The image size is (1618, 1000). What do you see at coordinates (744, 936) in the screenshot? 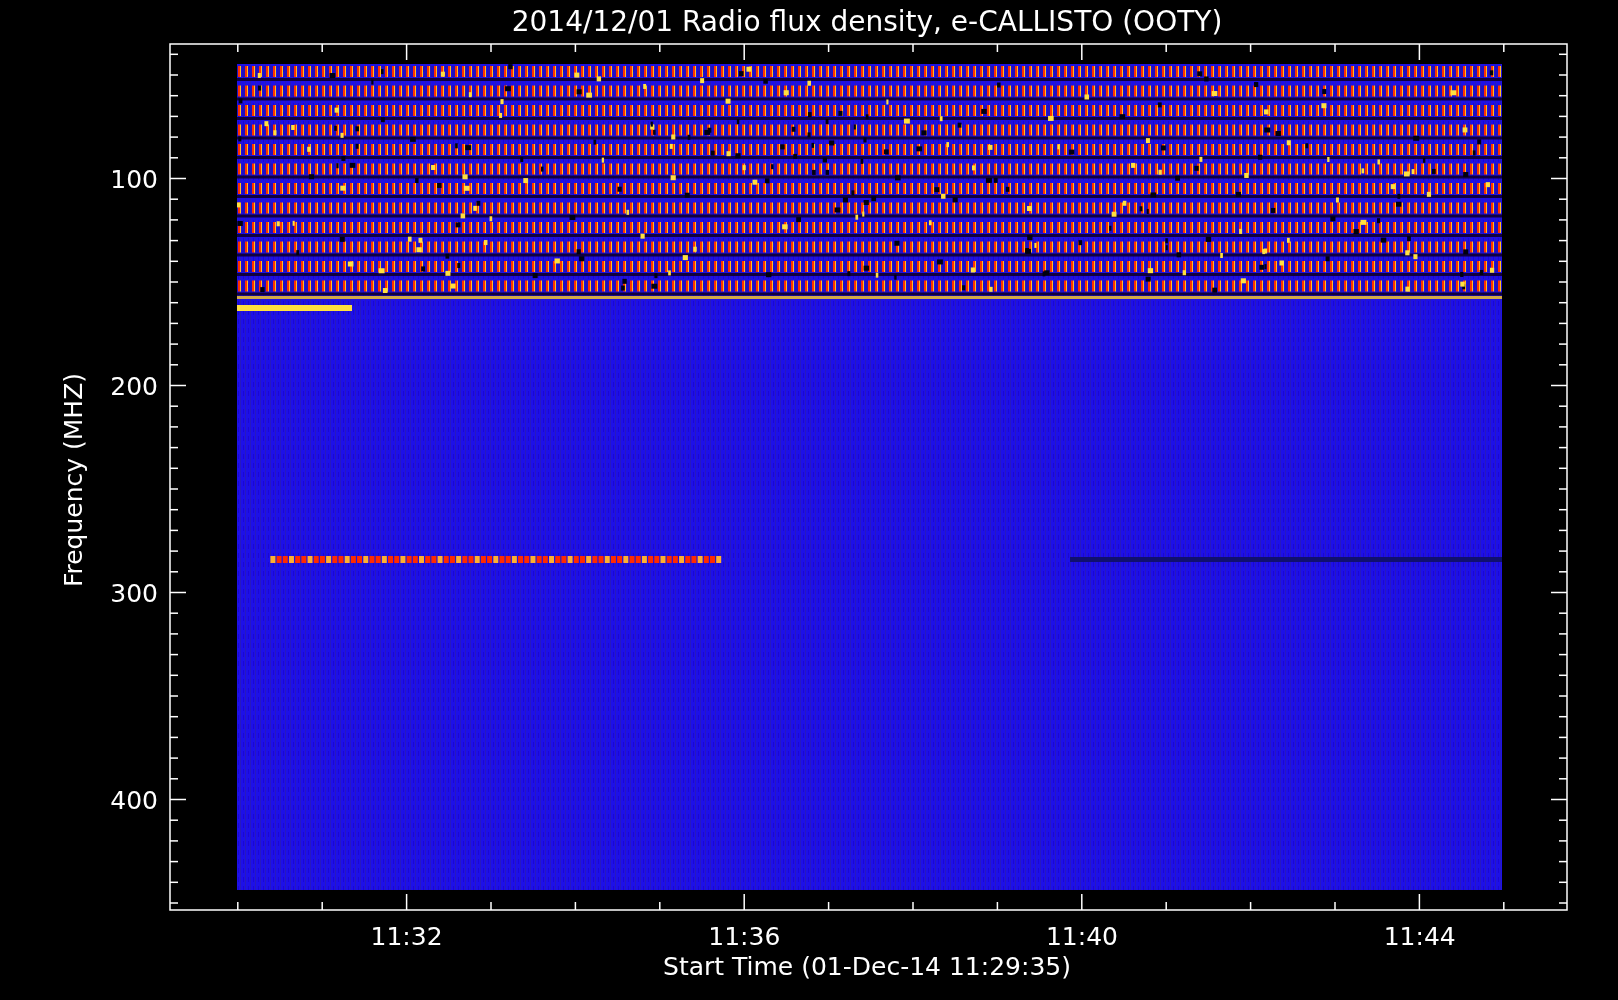
I see `tick-label: 11:36` at bounding box center [744, 936].